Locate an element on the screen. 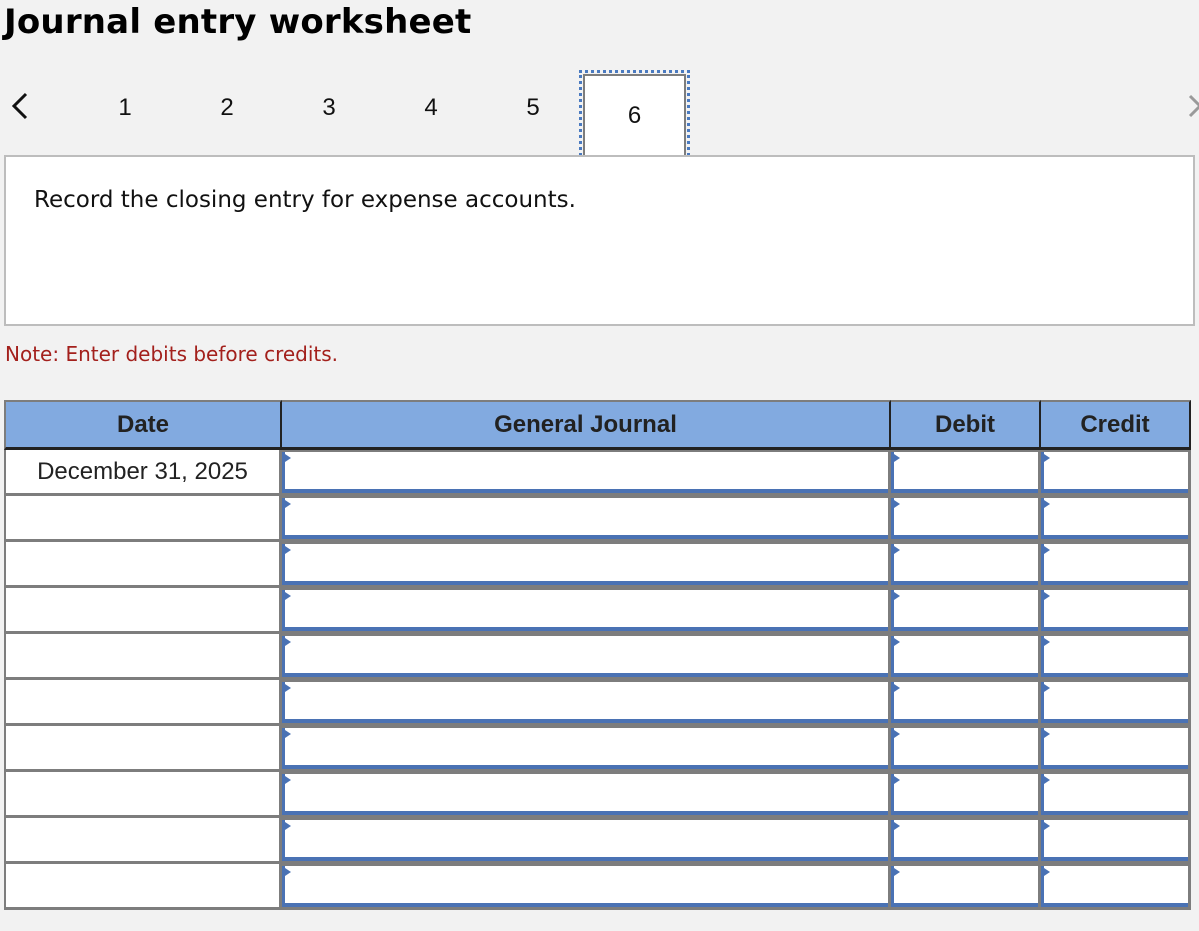 This screenshot has height=931, width=1199. worksheet-title: Journal entry worksheet is located at coordinates (238, 22).